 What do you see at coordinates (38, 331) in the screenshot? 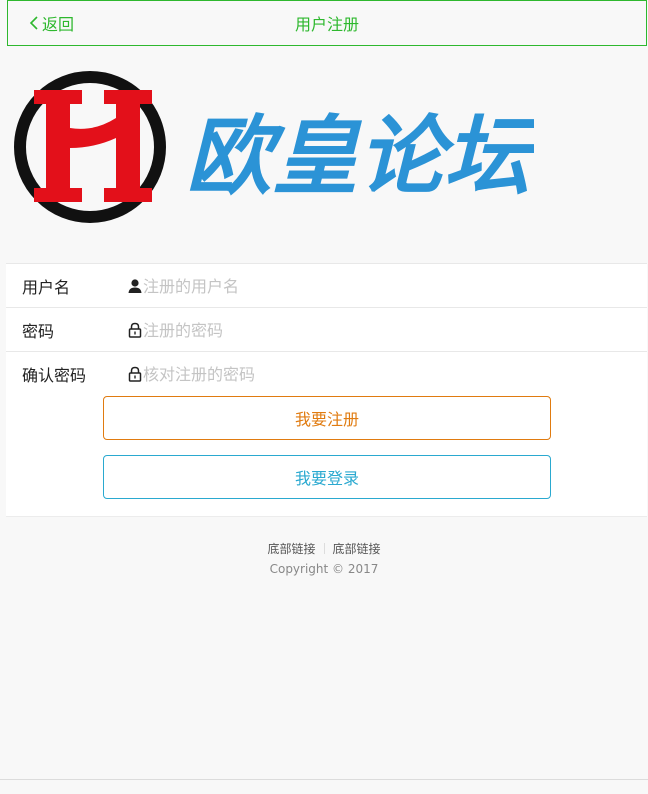
I see `password-label: 密码` at bounding box center [38, 331].